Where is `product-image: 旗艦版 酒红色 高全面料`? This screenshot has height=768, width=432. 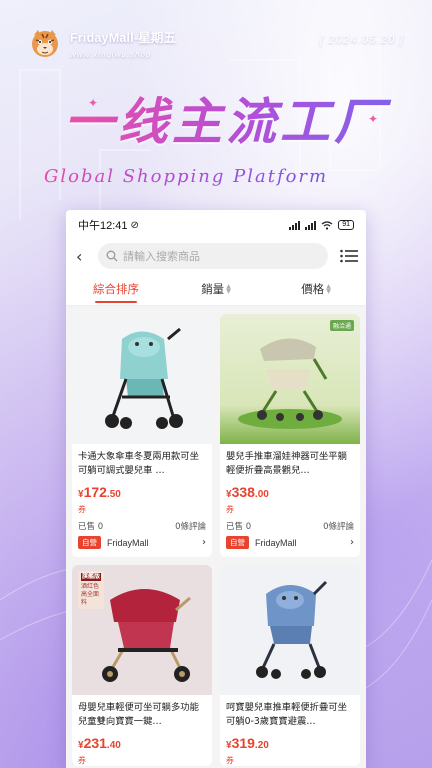
product-image: 旗艦版 酒红色 高全面料 is located at coordinates (142, 630).